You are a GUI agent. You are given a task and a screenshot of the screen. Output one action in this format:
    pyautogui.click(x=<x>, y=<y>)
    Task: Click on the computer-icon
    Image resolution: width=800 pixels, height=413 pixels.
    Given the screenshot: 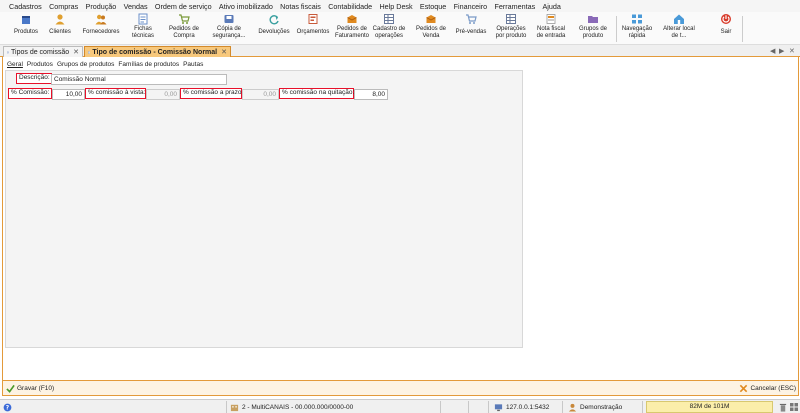 What is the action you would take?
    pyautogui.click(x=498, y=407)
    